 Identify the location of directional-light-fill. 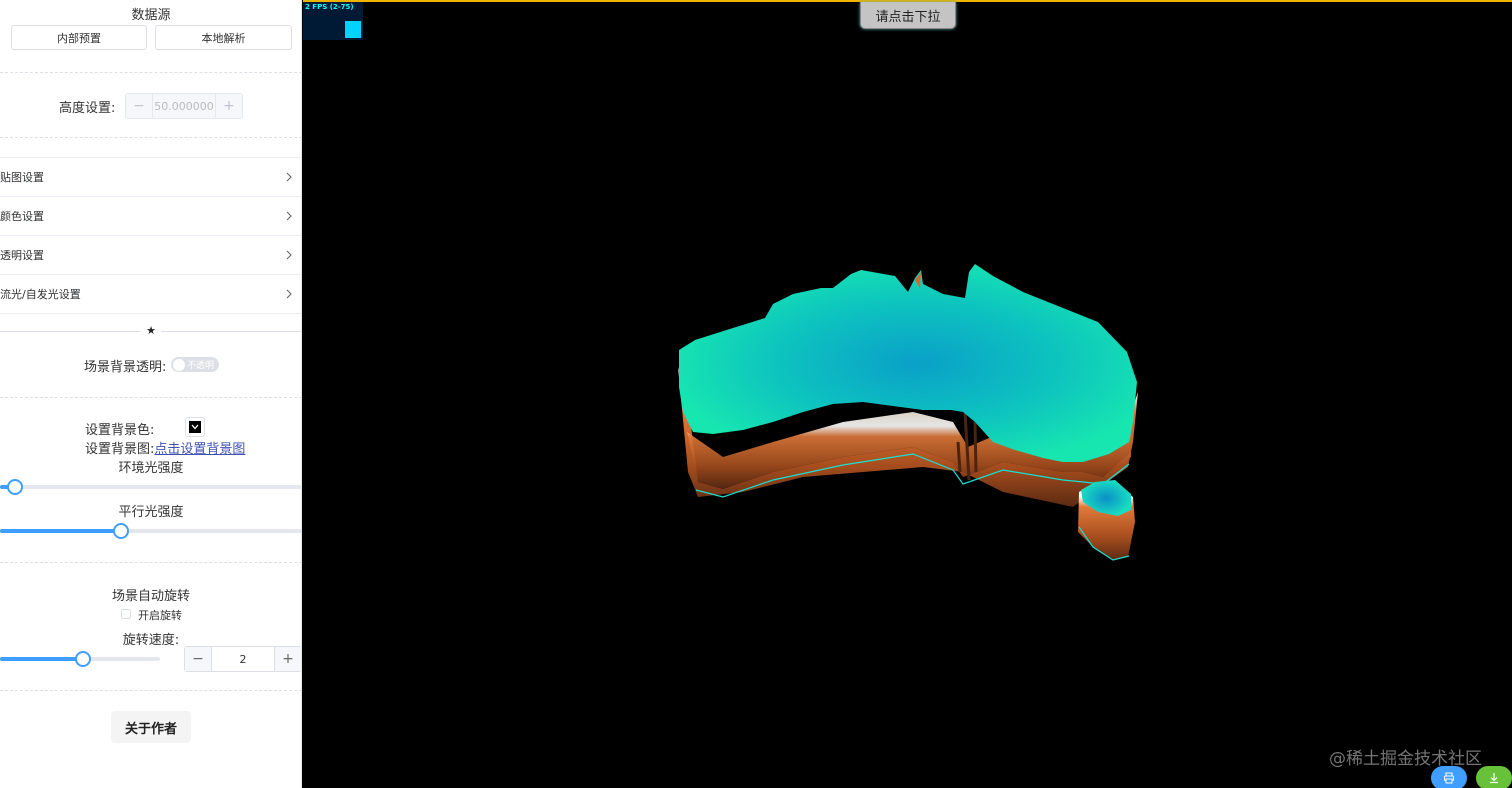
(60, 531).